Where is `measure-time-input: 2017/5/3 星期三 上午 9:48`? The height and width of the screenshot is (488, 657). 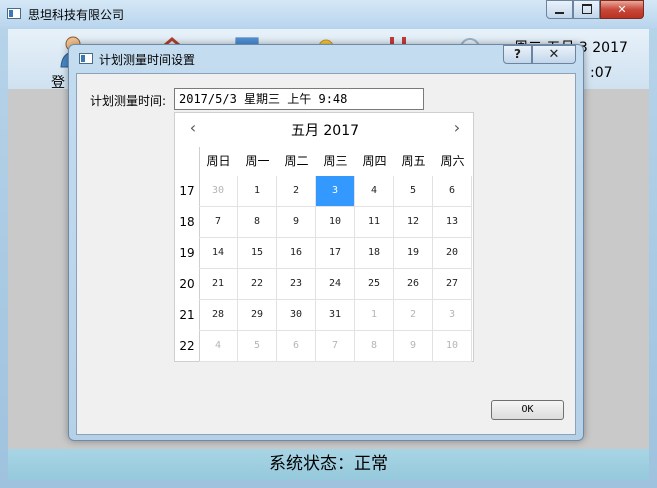 measure-time-input: 2017/5/3 星期三 上午 9:48 is located at coordinates (299, 99).